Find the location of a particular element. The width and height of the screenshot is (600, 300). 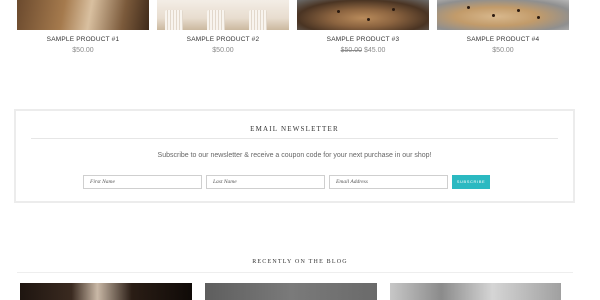

product-name: SAMPLE PRODUCT #1 is located at coordinates (83, 39).